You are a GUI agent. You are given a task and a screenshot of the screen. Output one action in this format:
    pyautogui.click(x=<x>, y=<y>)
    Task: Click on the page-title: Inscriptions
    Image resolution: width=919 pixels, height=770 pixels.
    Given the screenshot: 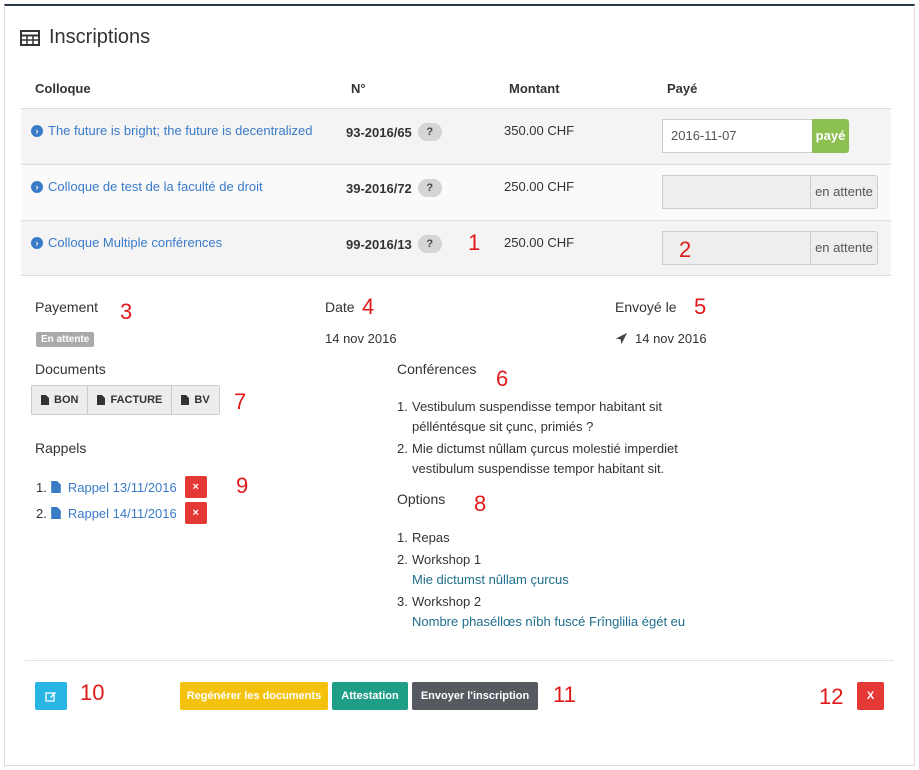 What is the action you would take?
    pyautogui.click(x=85, y=37)
    